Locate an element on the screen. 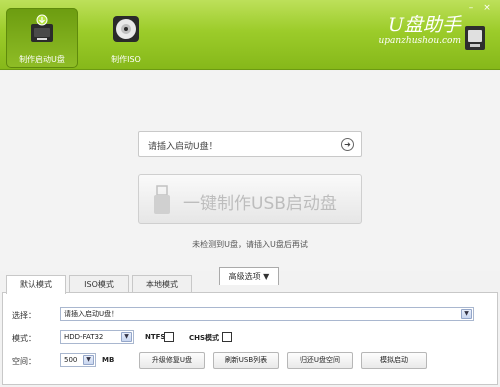 The height and width of the screenshot is (387, 500). brand-url: upanzhushou.com is located at coordinates (419, 41).